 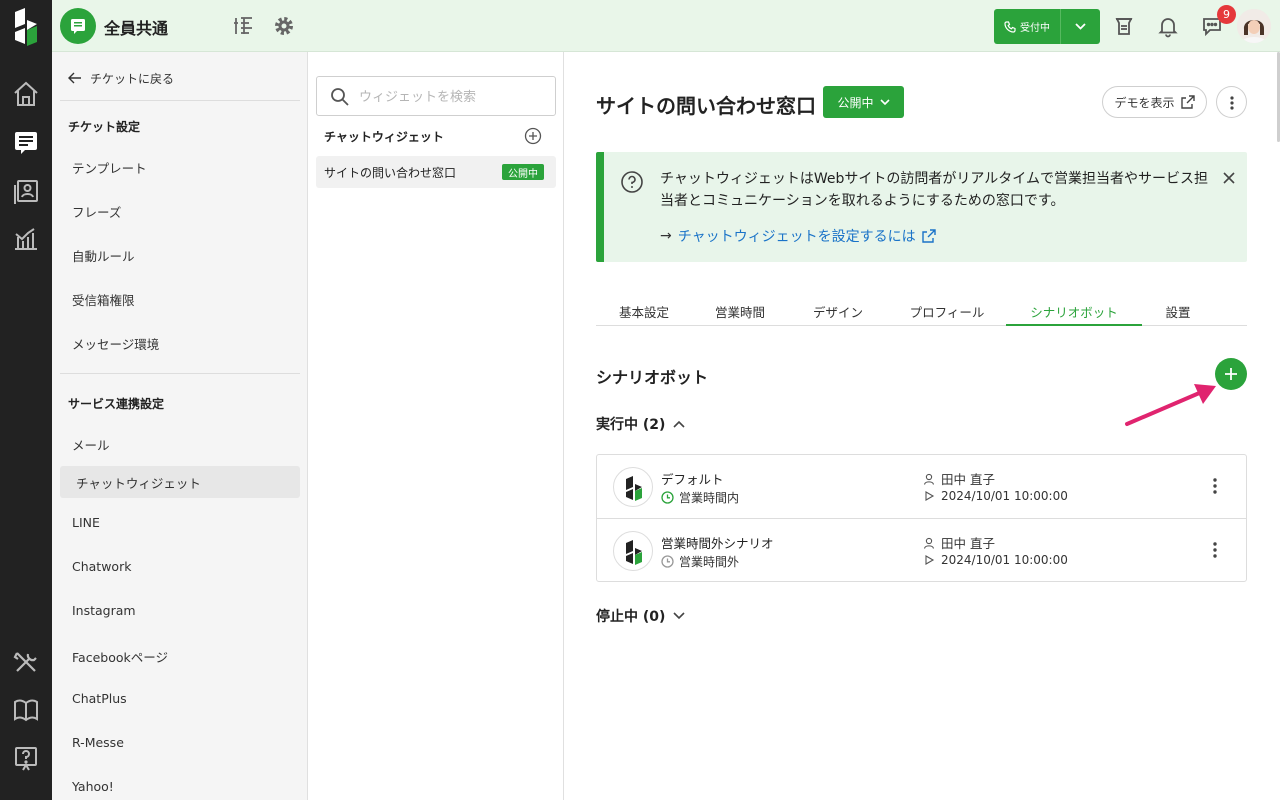 What do you see at coordinates (533, 136) in the screenshot?
I see `add-circle-icon` at bounding box center [533, 136].